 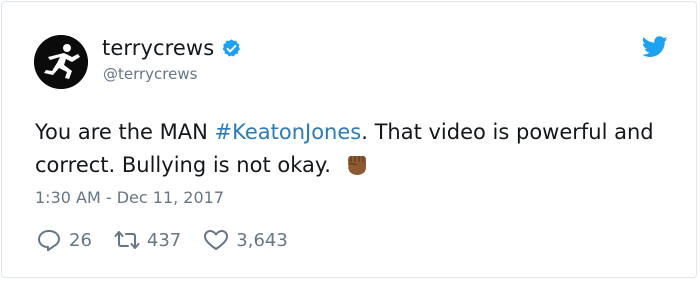 What do you see at coordinates (356, 163) in the screenshot?
I see `raised-fist-emoji-icon` at bounding box center [356, 163].